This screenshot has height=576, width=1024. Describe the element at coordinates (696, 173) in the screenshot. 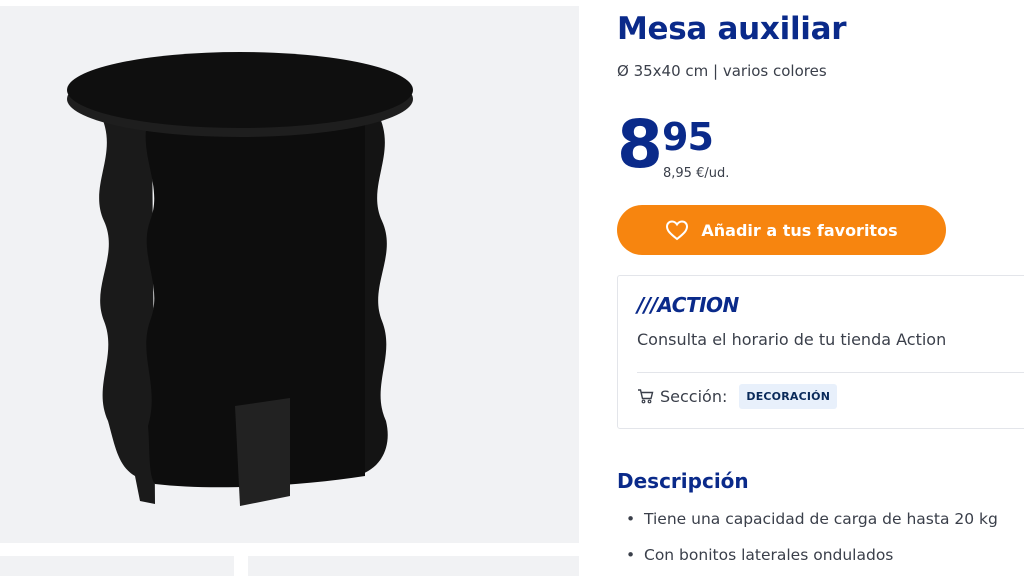

I see `unit-price: 8,95 €/ud.` at that location.